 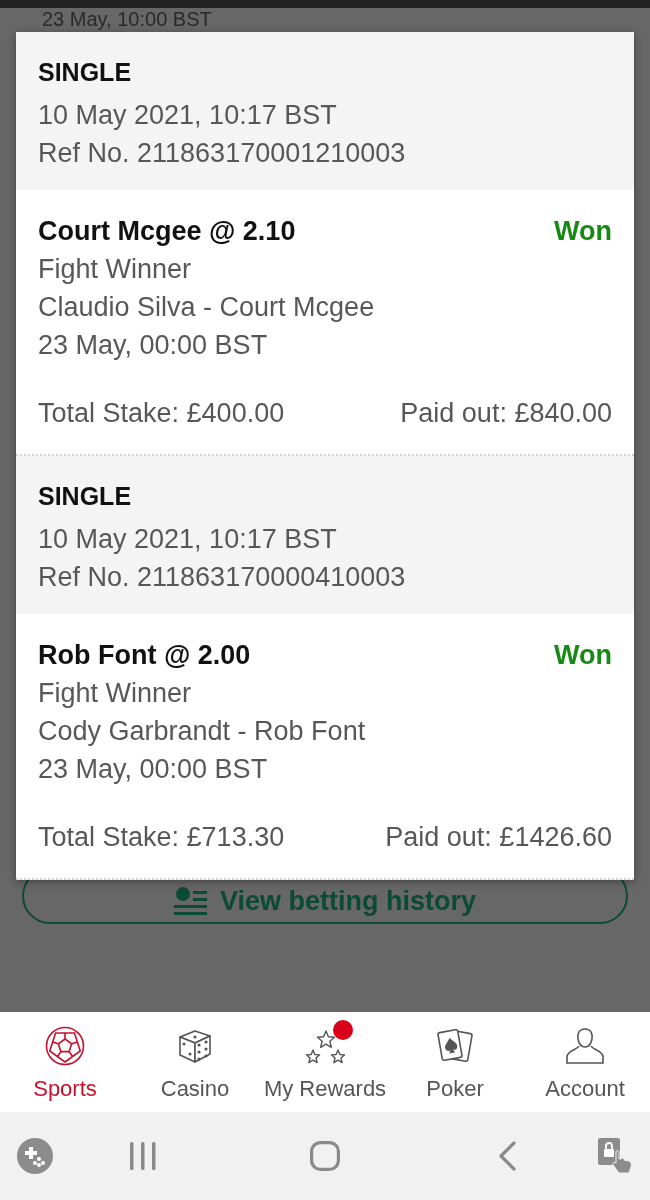 What do you see at coordinates (144, 655) in the screenshot?
I see `bet-selection: Rob Font @ 2.00` at bounding box center [144, 655].